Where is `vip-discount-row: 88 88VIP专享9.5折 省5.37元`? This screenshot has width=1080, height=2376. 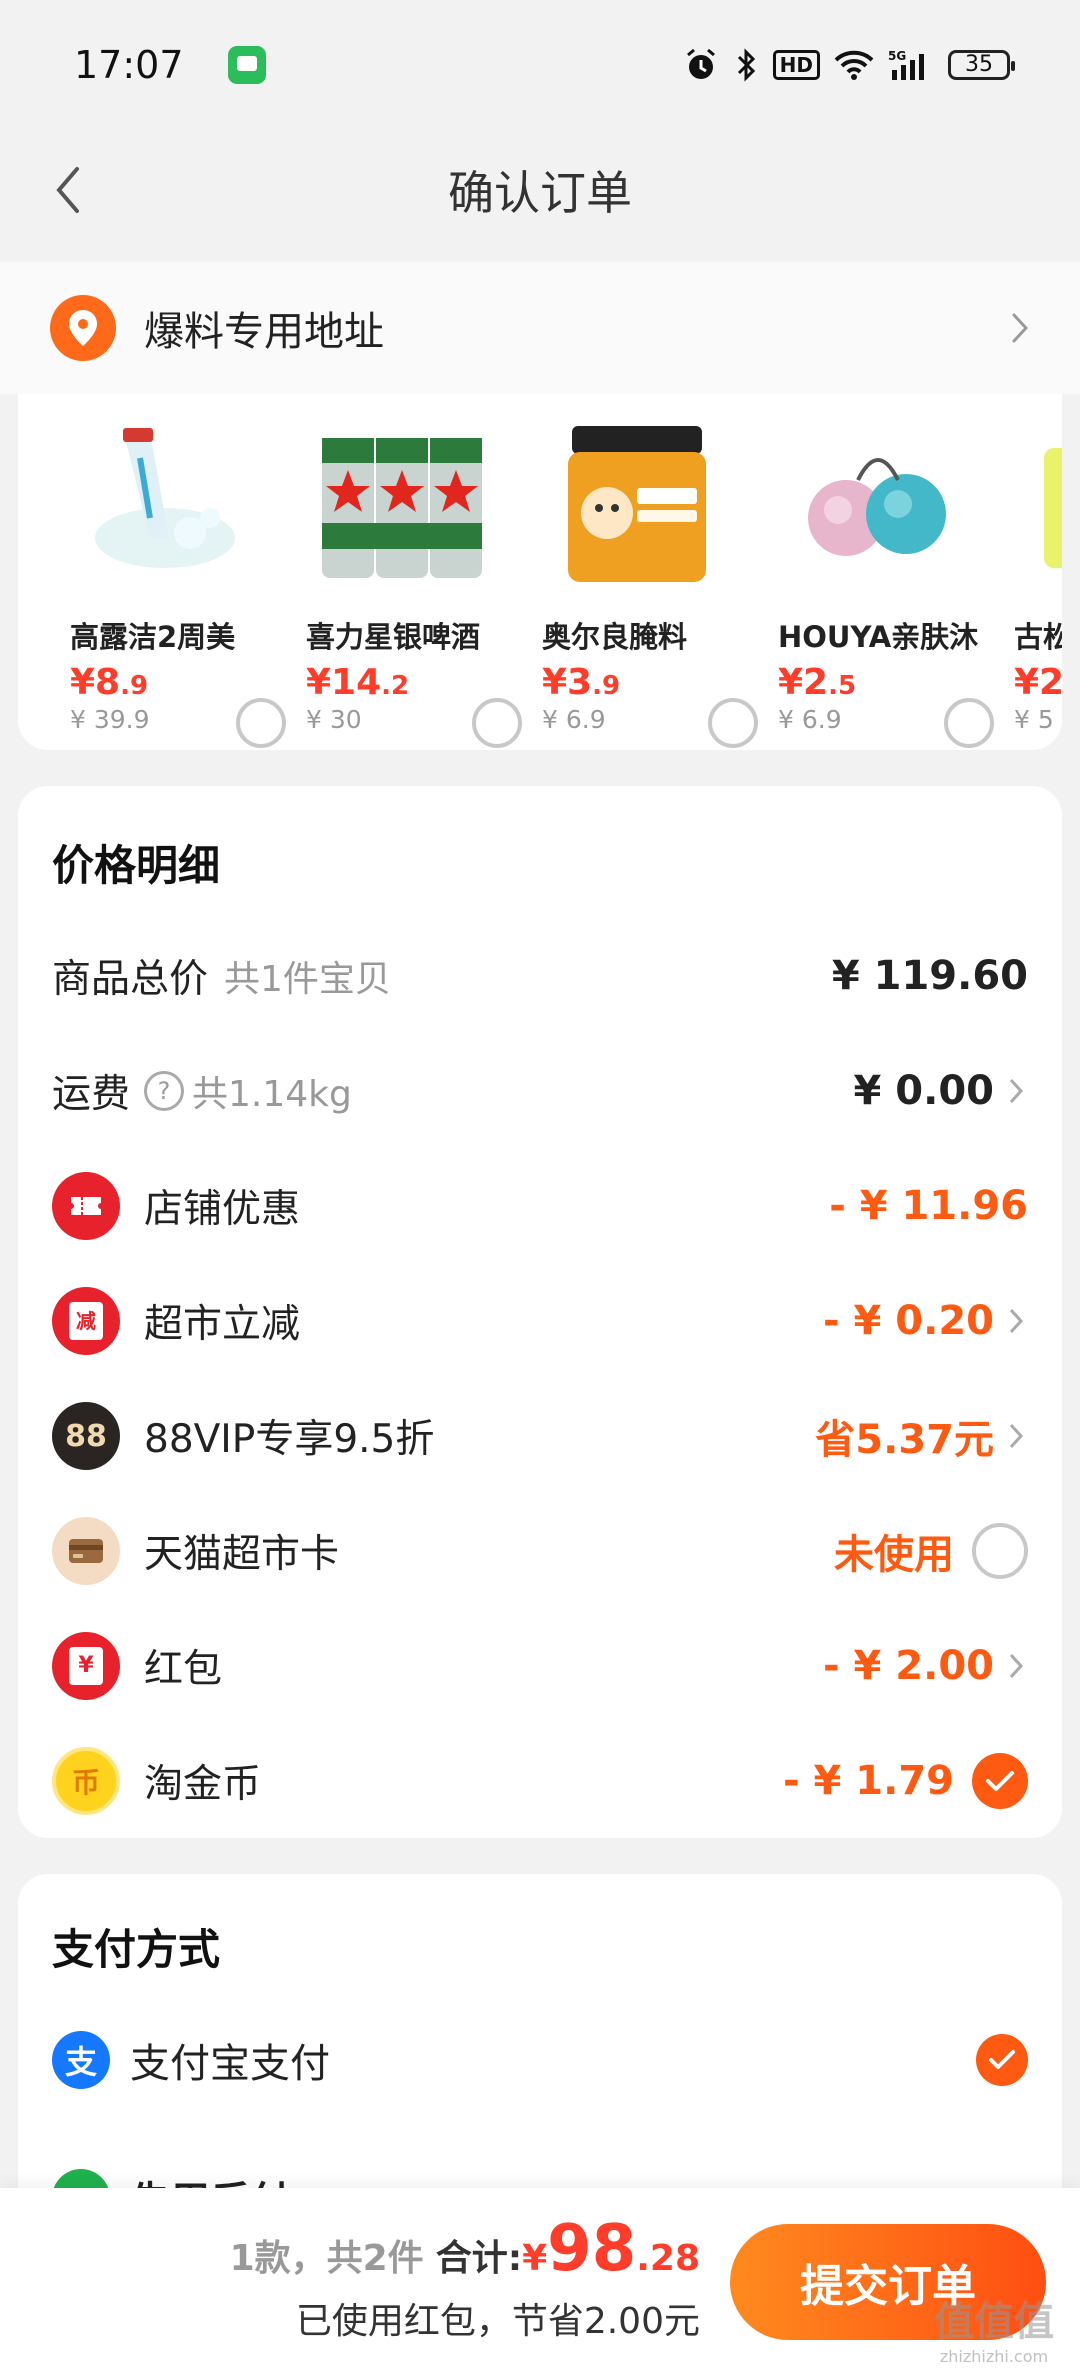 vip-discount-row: 88 88VIP专享9.5折 省5.37元 is located at coordinates (540, 1436).